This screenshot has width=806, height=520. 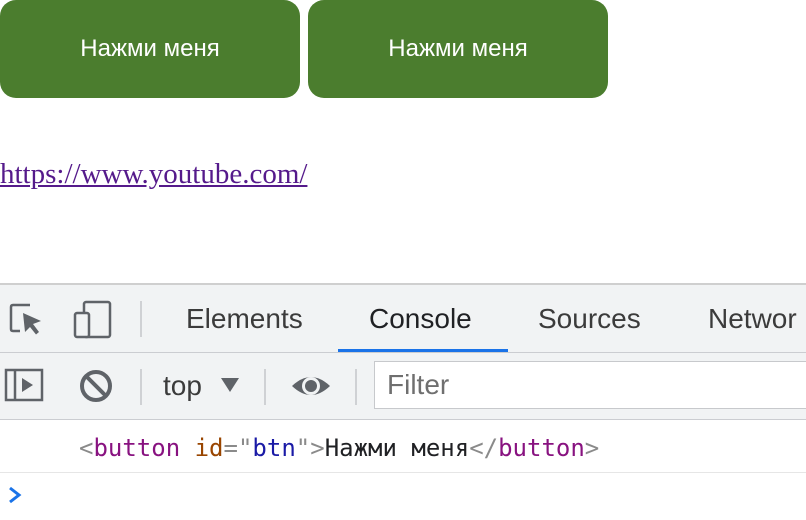 What do you see at coordinates (590, 385) in the screenshot?
I see `console-filter-input` at bounding box center [590, 385].